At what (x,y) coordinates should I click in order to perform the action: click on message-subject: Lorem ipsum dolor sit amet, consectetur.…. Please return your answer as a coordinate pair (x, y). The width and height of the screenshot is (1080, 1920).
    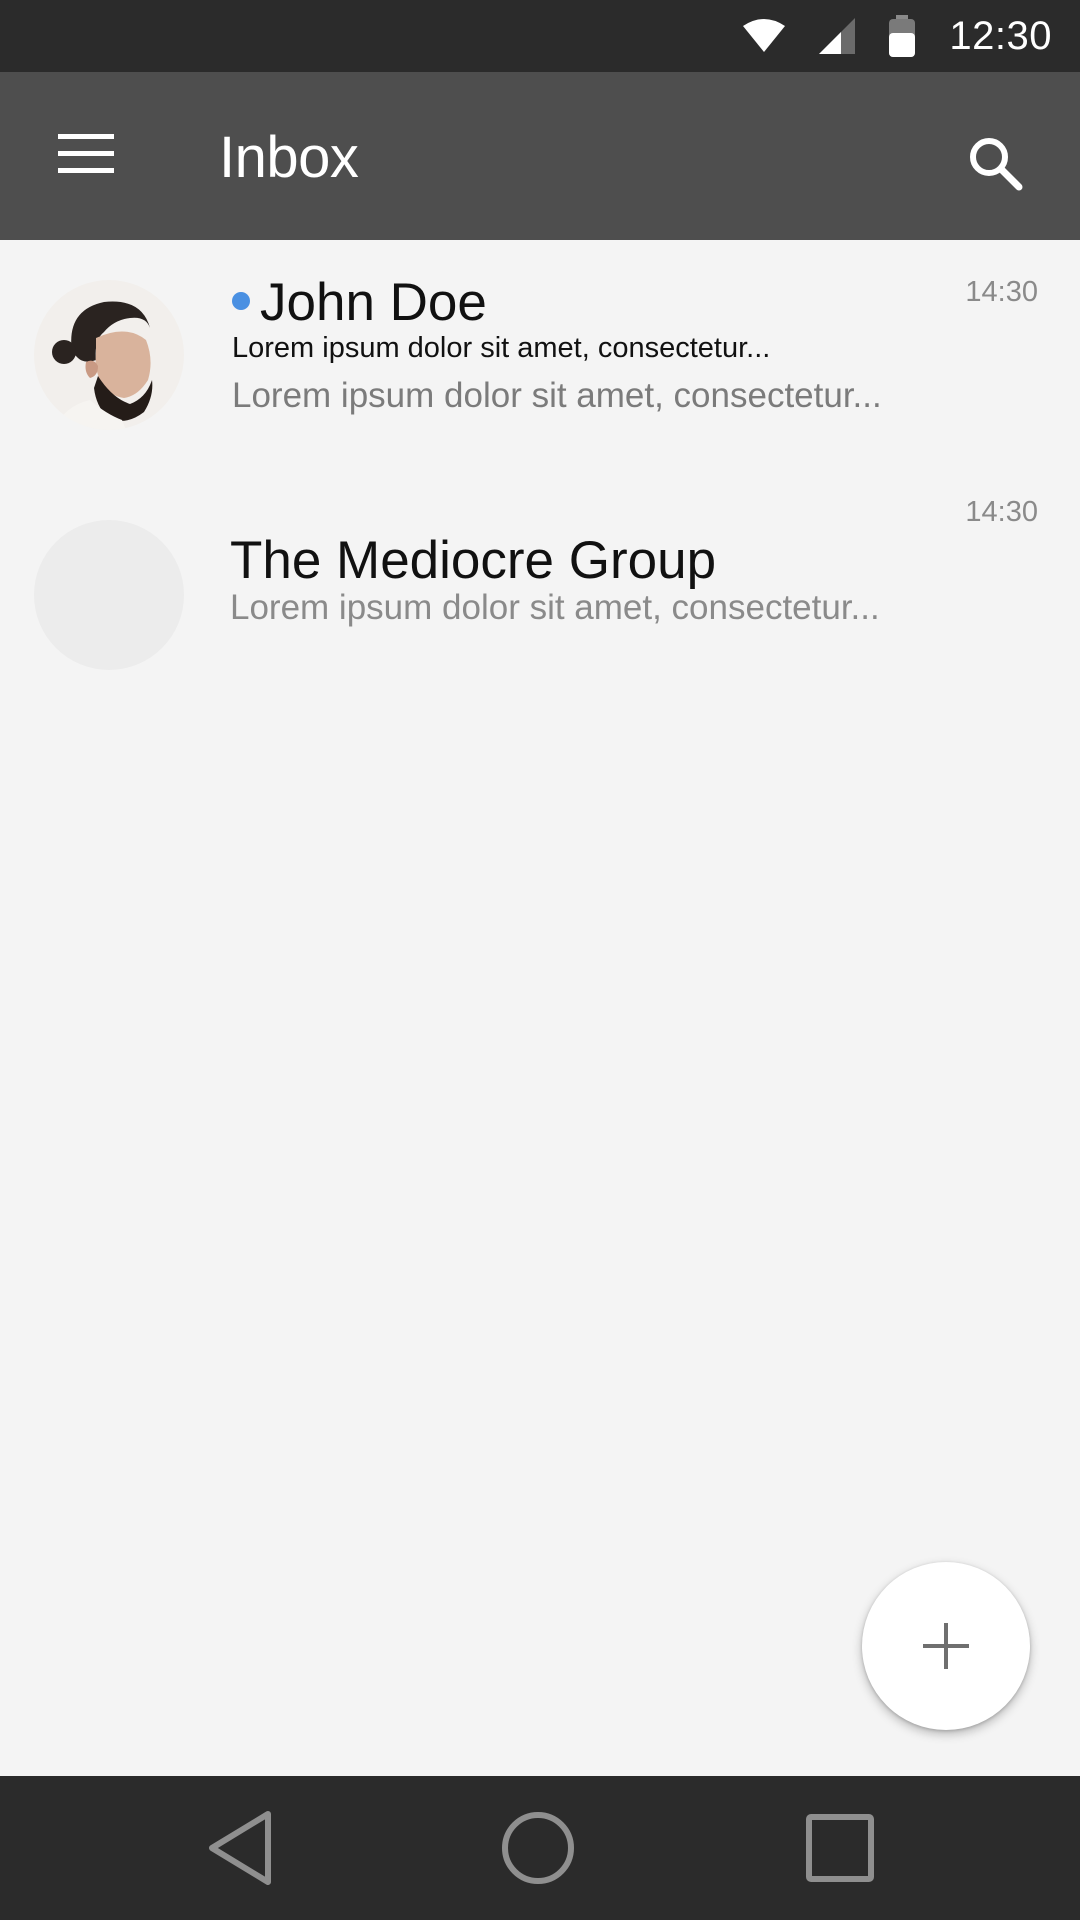
    Looking at the image, I should click on (501, 348).